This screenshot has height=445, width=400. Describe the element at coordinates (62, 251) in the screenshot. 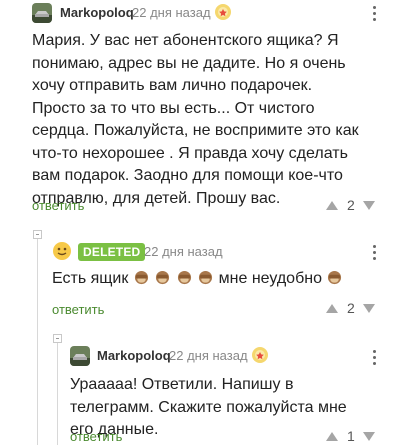

I see `smiley-avatar-icon` at that location.